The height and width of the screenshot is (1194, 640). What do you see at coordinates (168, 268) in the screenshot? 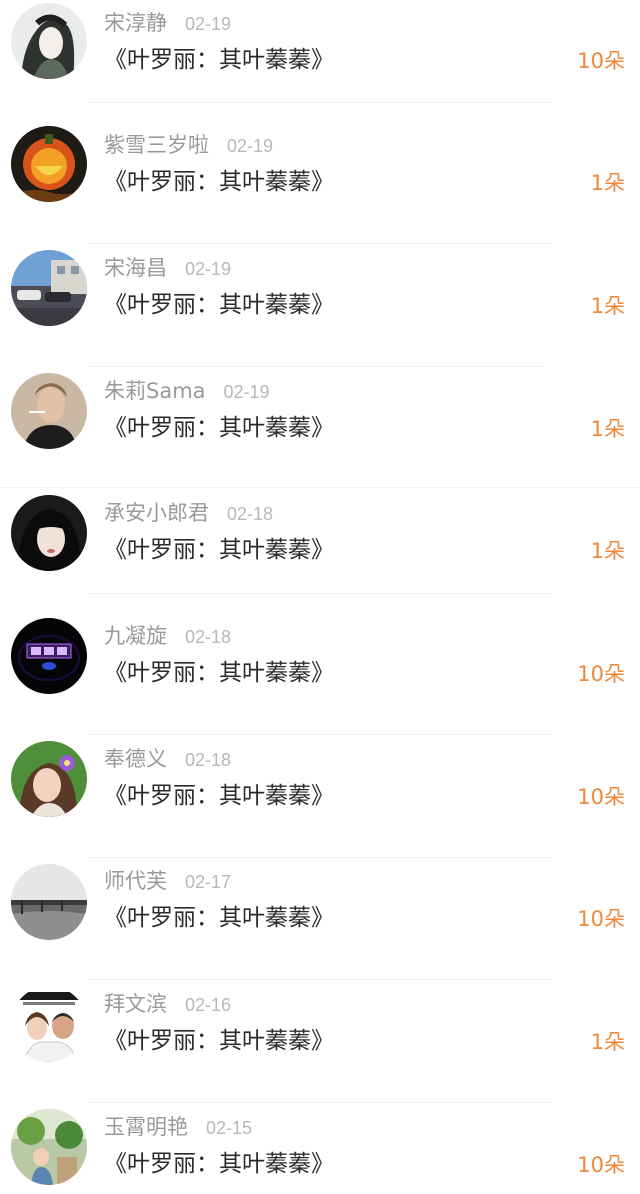
I see `user-name: 宋海昌 02-19` at bounding box center [168, 268].